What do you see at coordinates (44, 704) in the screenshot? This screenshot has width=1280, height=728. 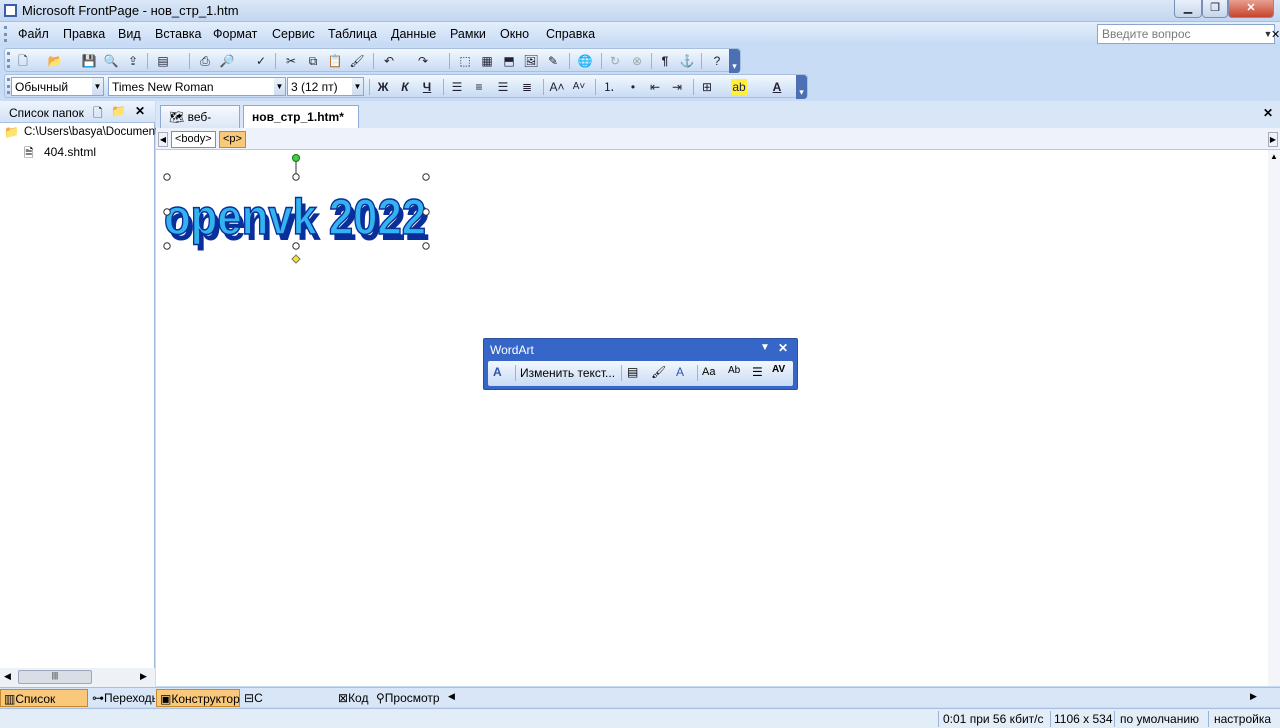 I see `view-folders: ▥Список папок` at bounding box center [44, 704].